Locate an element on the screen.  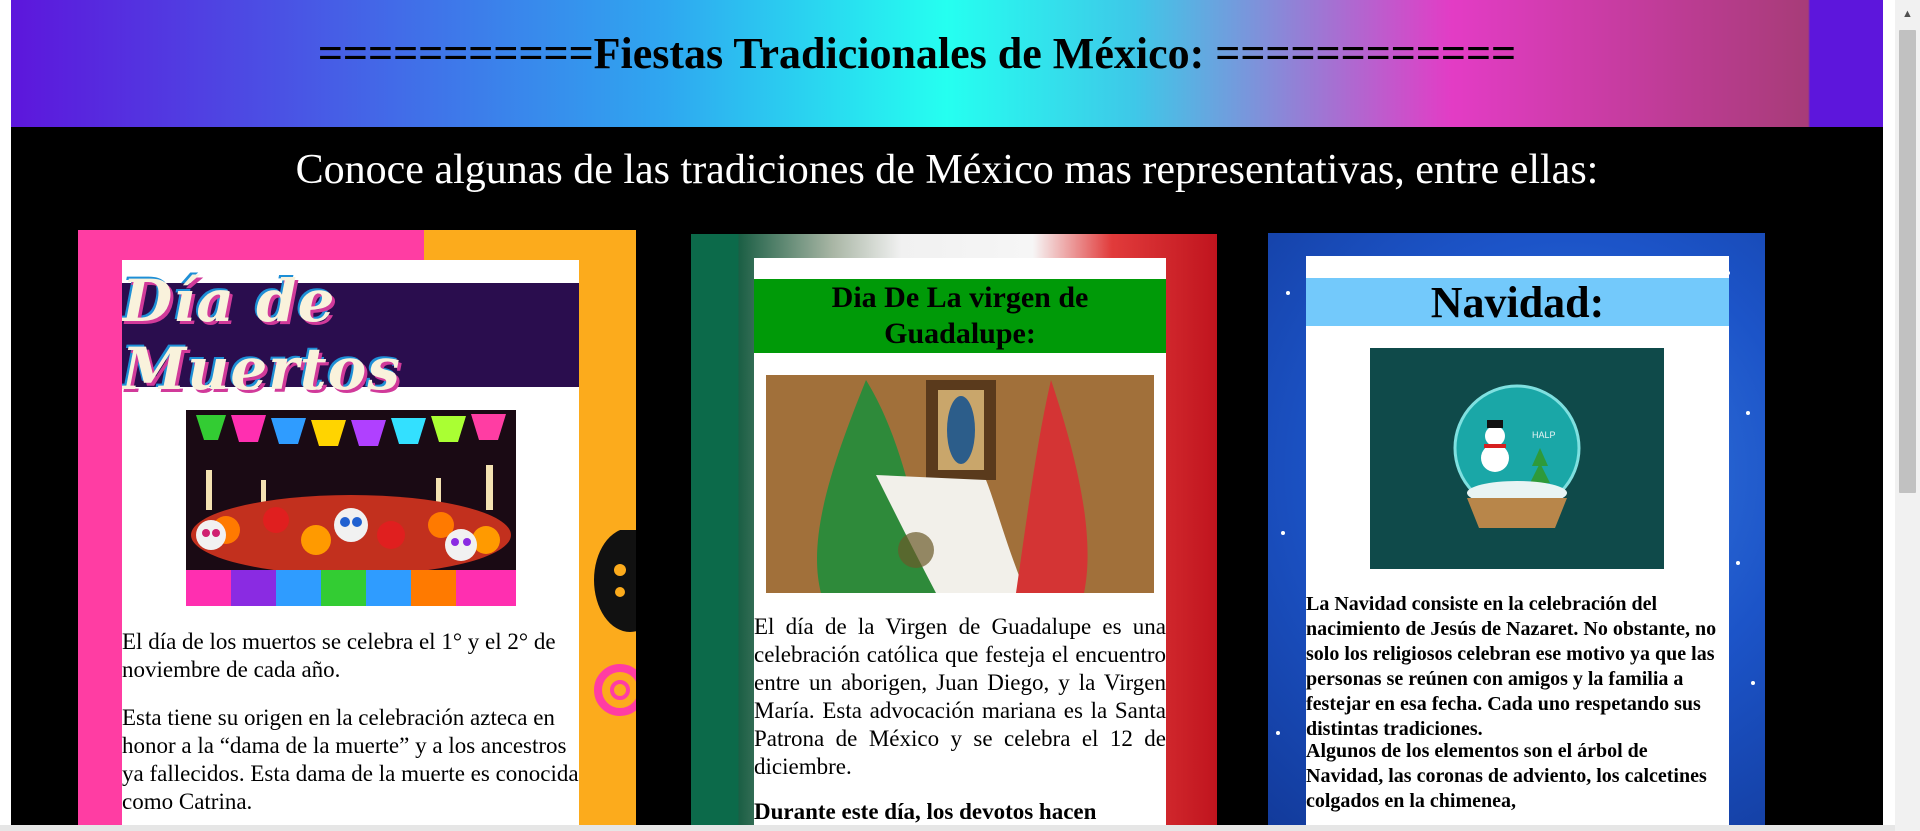
muertos-logo: Día de Muertos is located at coordinates (350, 335).